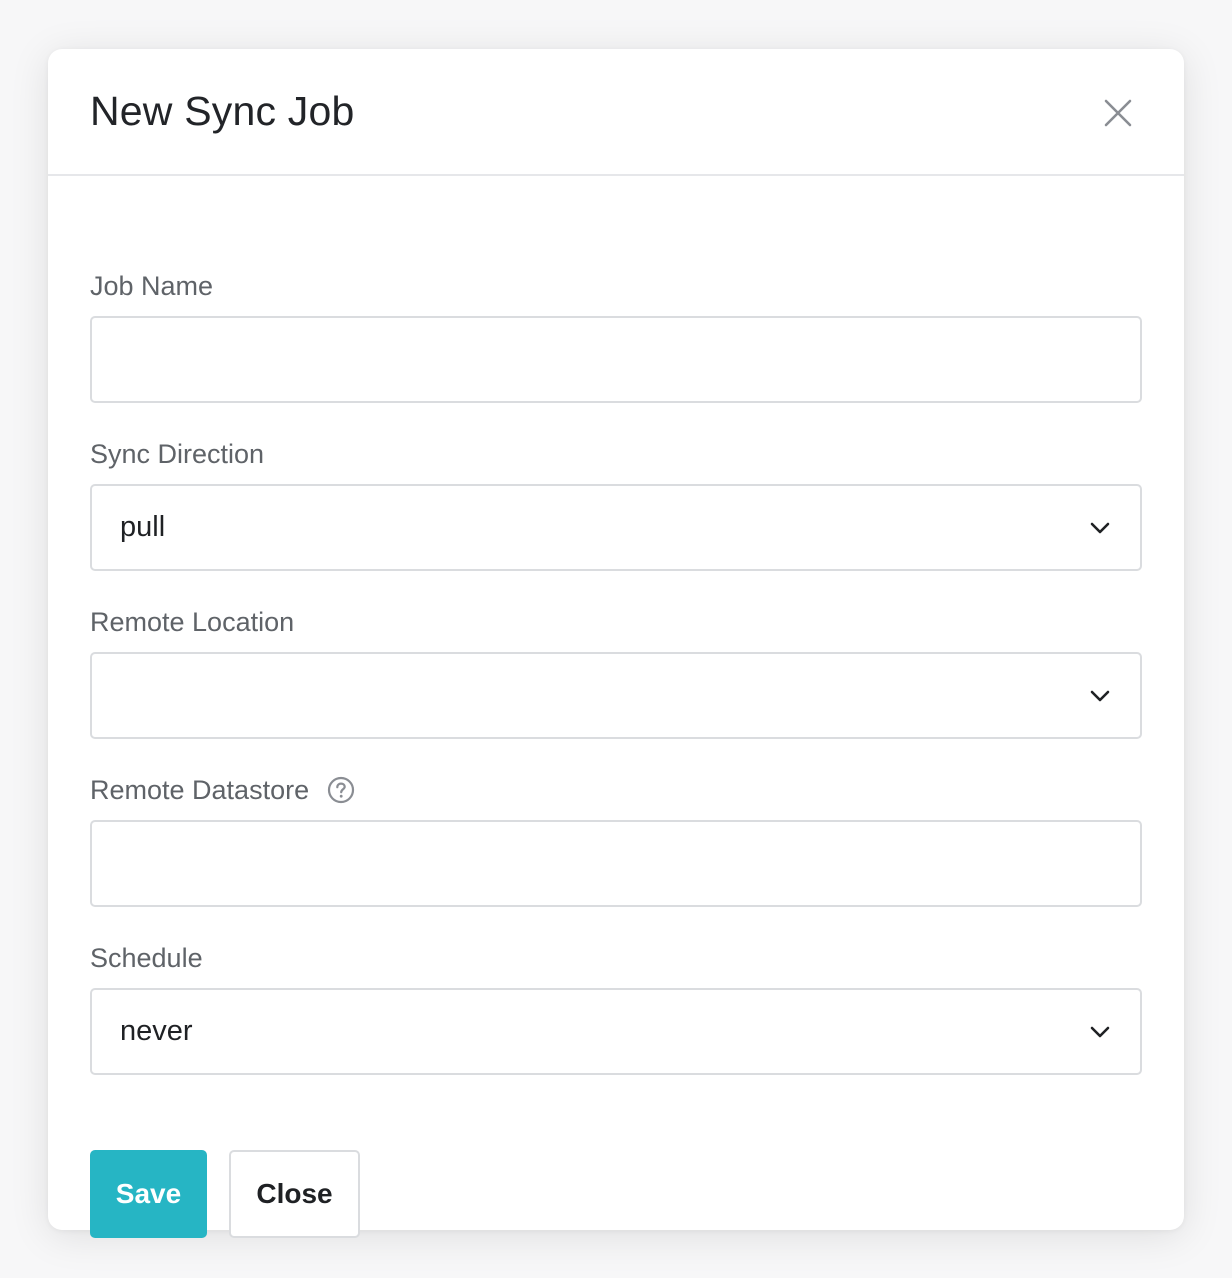 This screenshot has width=1232, height=1278. I want to click on schedule-label: Schedule, so click(146, 958).